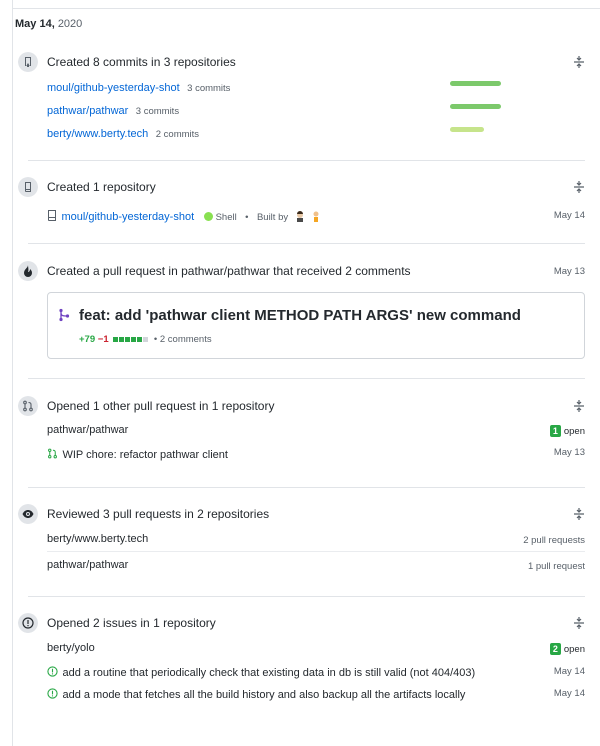 The width and height of the screenshot is (600, 746). What do you see at coordinates (12, 373) in the screenshot?
I see `timeline-line` at bounding box center [12, 373].